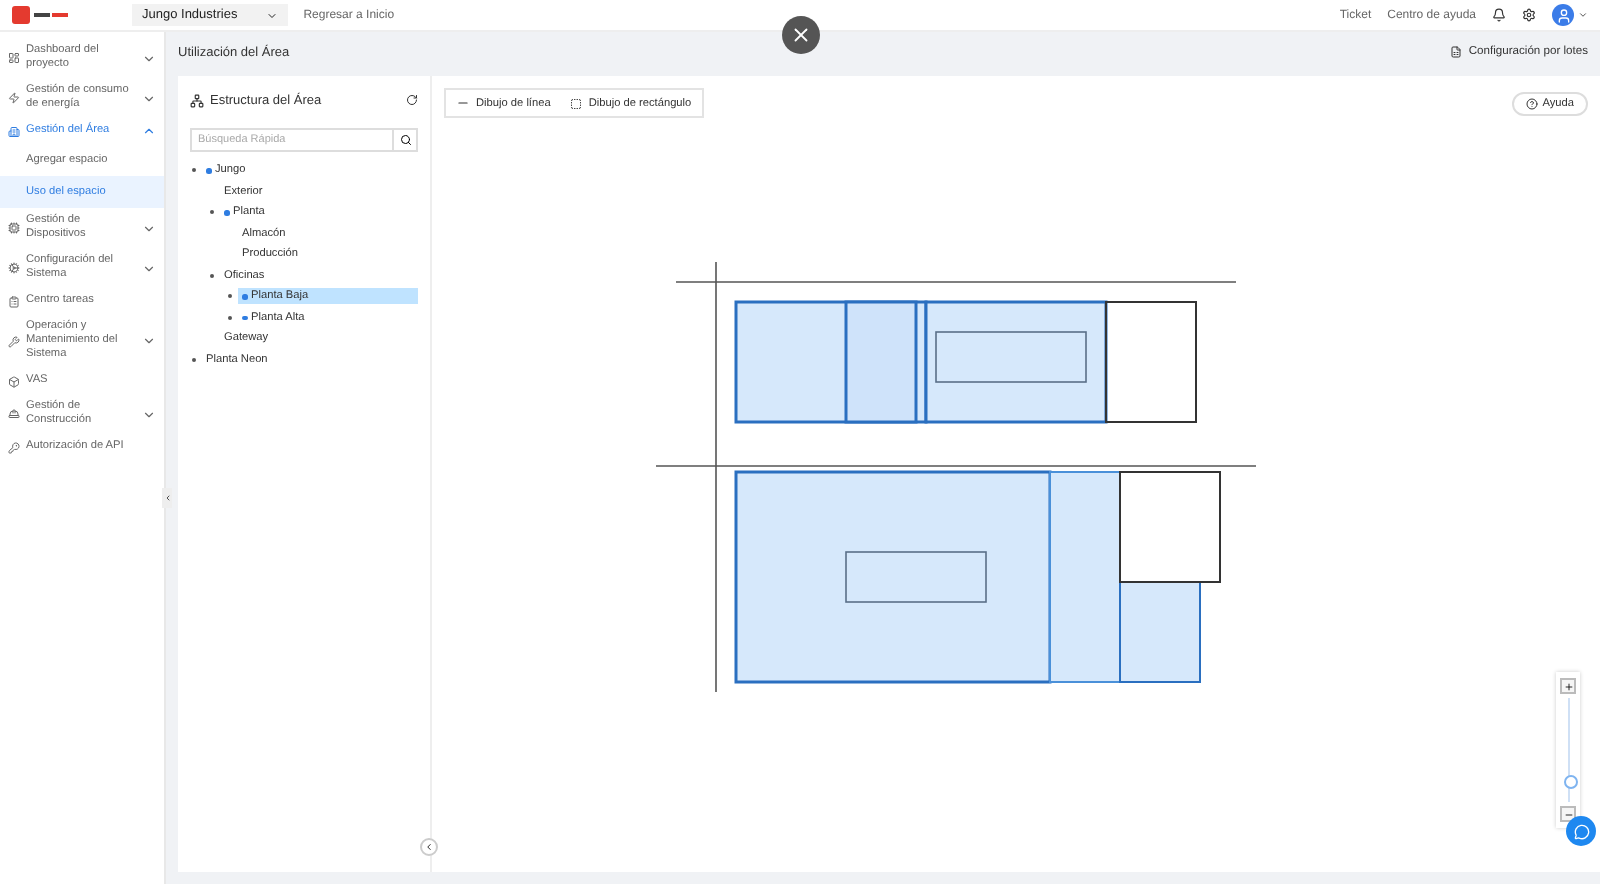 The width and height of the screenshot is (1600, 884). I want to click on minus-icon, so click(1568, 814).